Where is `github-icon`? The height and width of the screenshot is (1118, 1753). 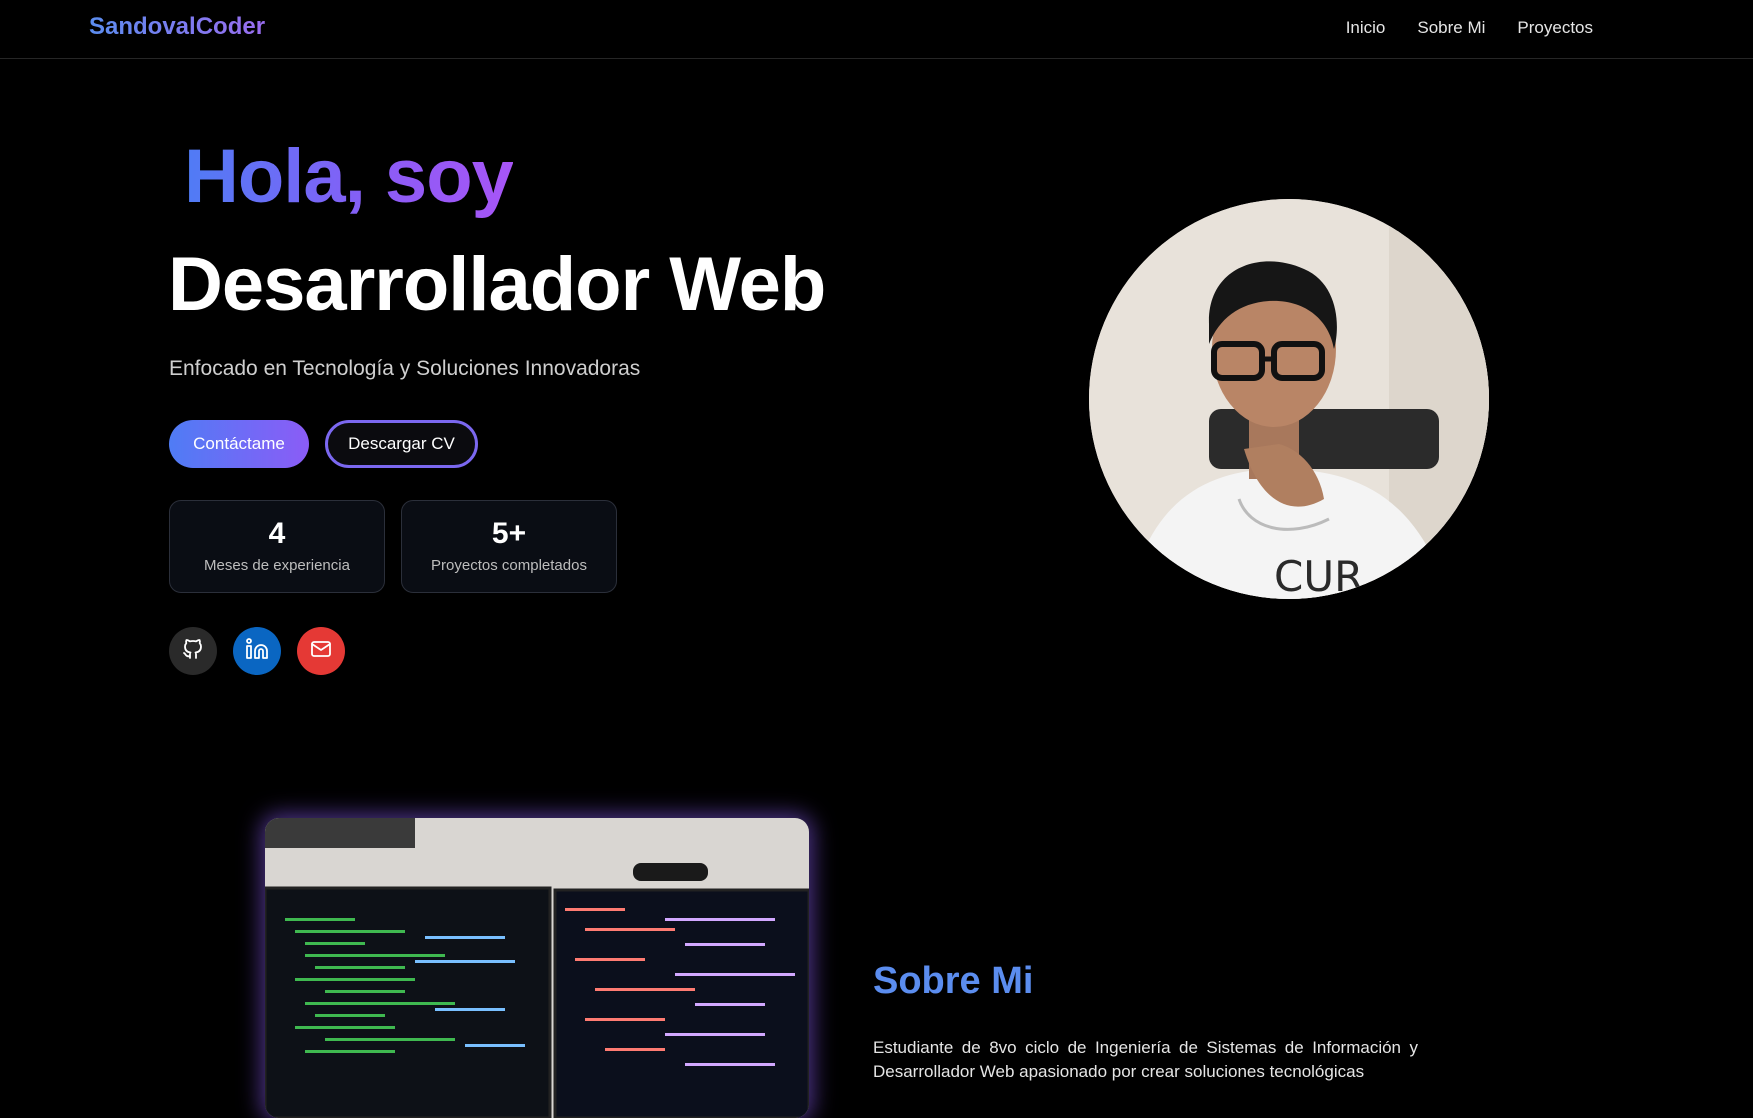
github-icon is located at coordinates (193, 651).